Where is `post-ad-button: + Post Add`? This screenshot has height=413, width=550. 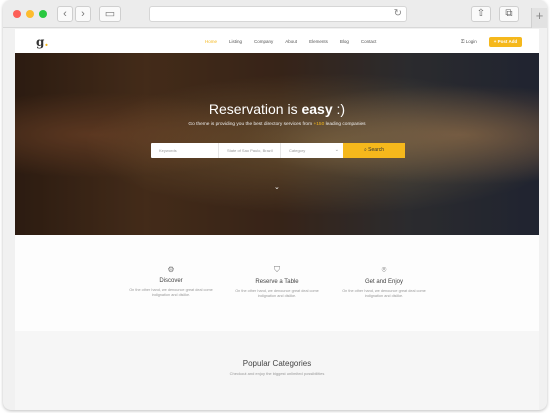
post-ad-button: + Post Add is located at coordinates (505, 42).